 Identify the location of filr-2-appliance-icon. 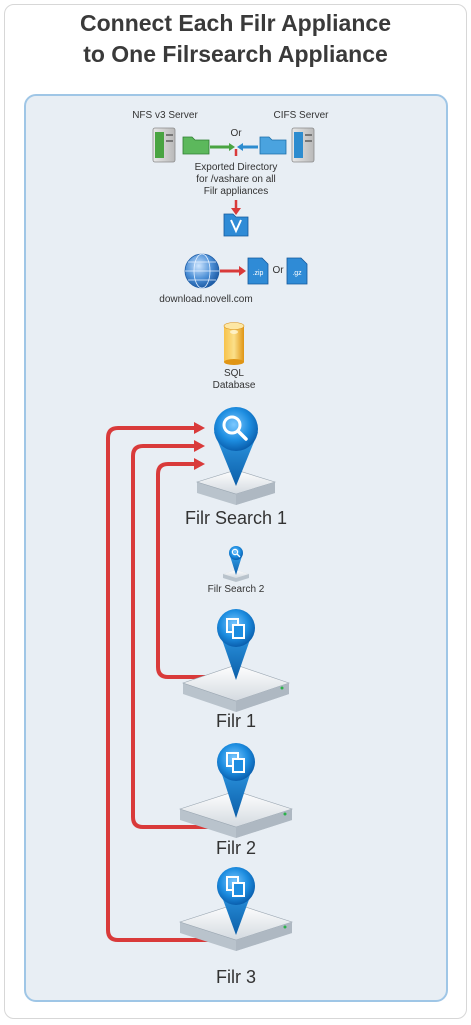
(236, 790).